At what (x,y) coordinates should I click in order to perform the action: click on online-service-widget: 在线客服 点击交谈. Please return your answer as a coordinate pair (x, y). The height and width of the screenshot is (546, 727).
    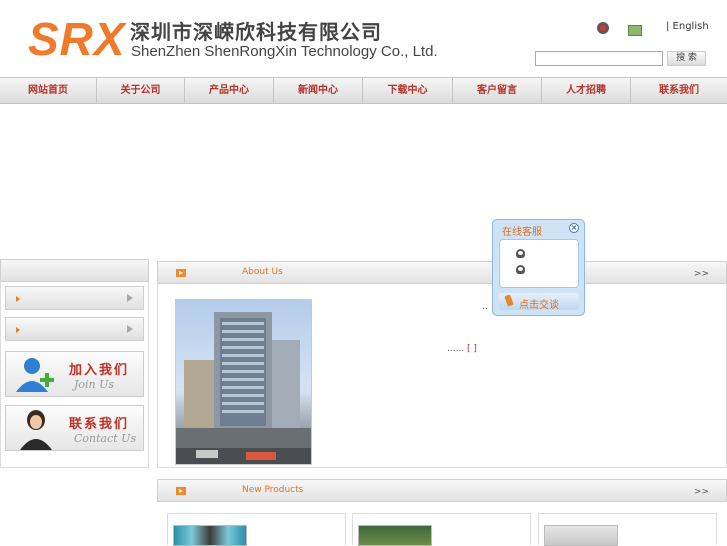
    Looking at the image, I should click on (538, 267).